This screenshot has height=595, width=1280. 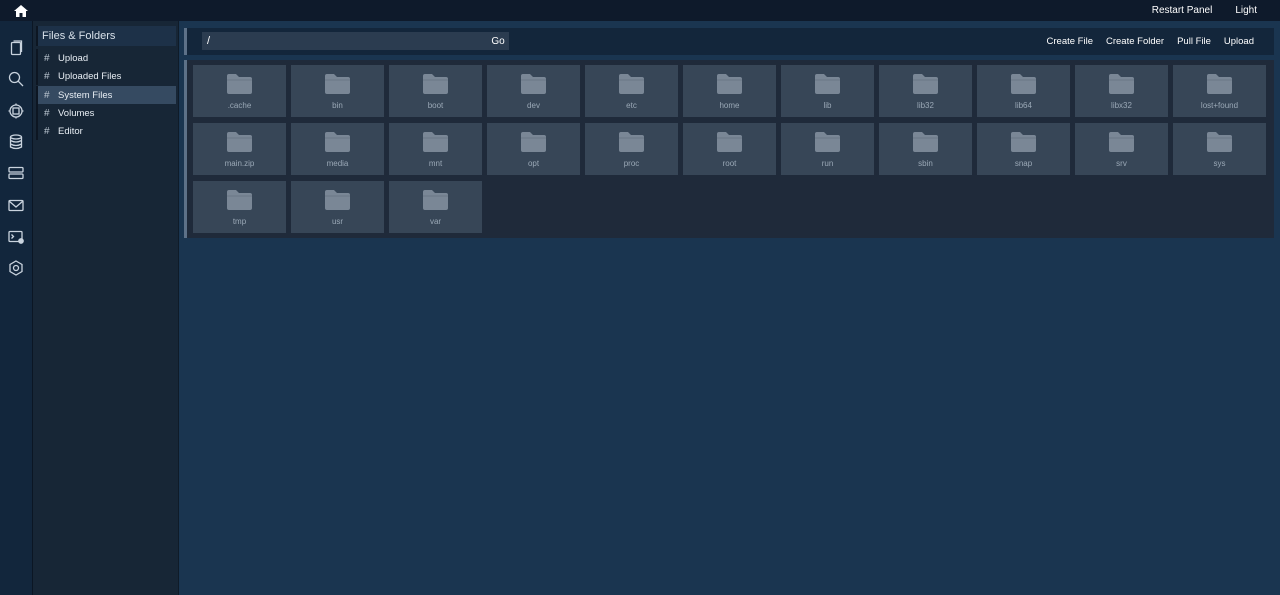 I want to click on theme-toggle-button: Light, so click(x=1246, y=10).